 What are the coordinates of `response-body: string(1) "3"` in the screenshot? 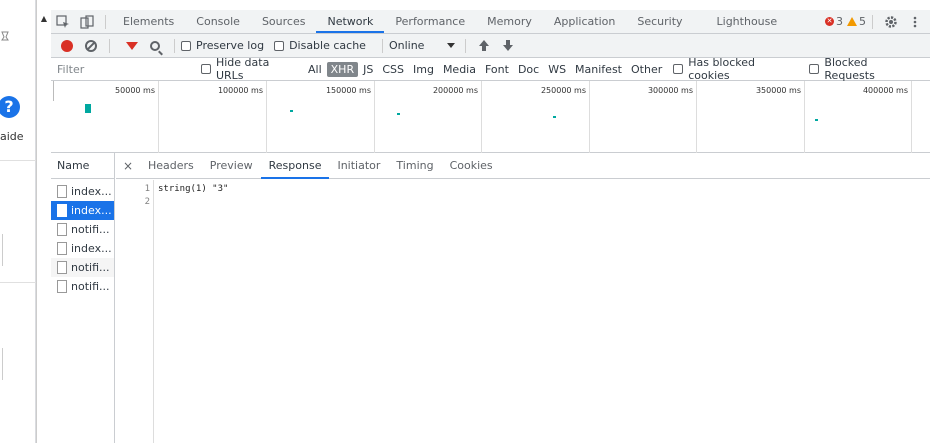 It's located at (193, 194).